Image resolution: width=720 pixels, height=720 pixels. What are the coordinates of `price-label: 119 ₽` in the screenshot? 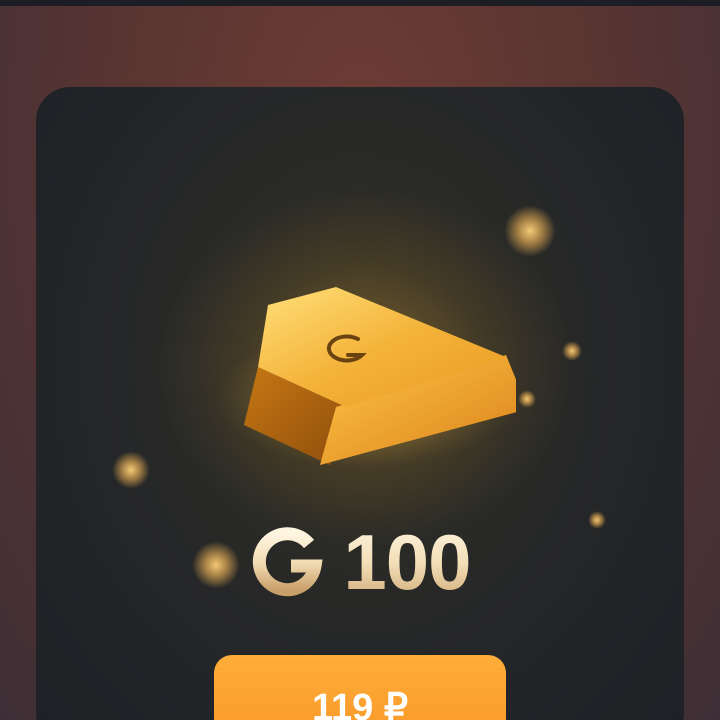 It's located at (360, 703).